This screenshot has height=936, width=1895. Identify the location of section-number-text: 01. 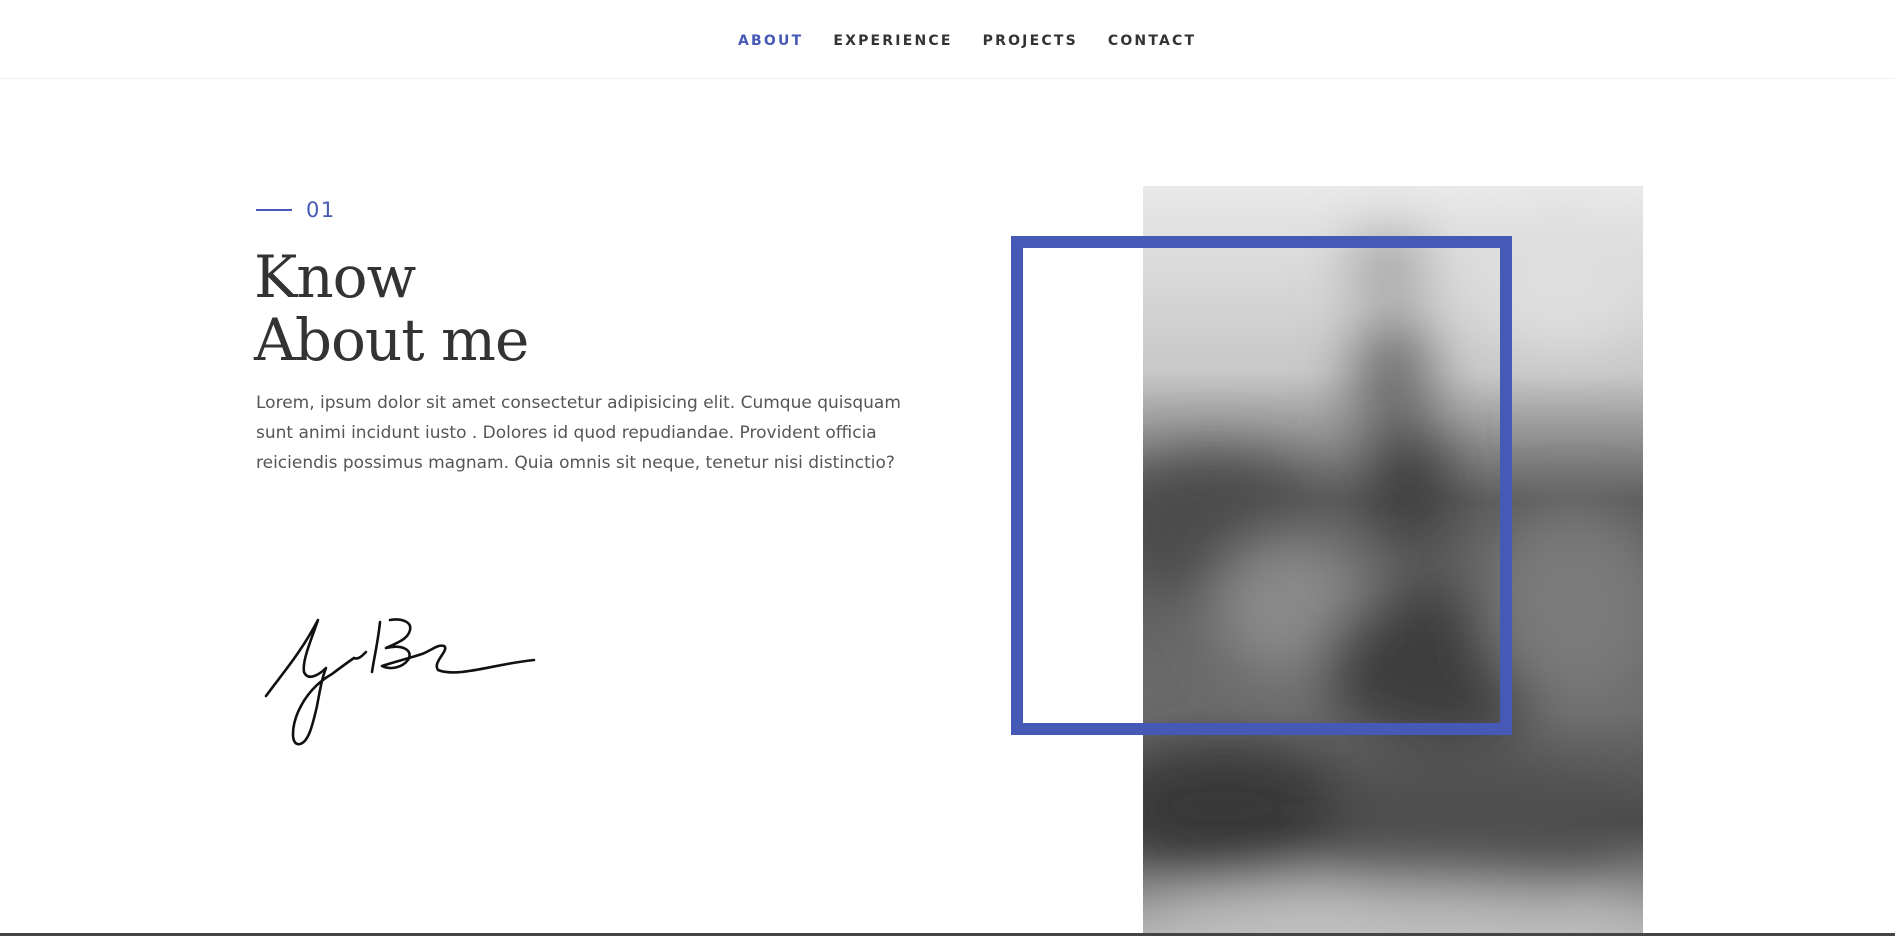
(321, 210).